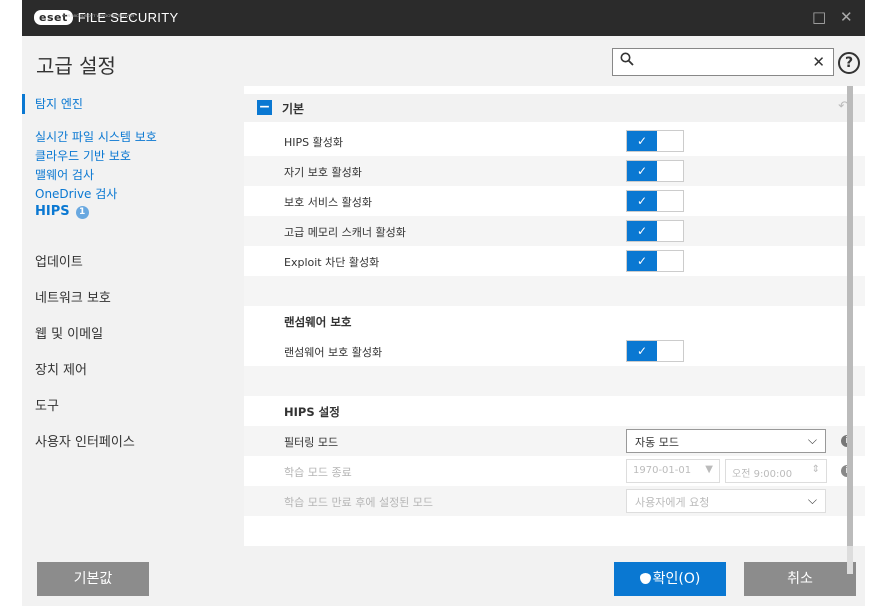  What do you see at coordinates (815, 469) in the screenshot?
I see `spinner-icon: ⇕` at bounding box center [815, 469].